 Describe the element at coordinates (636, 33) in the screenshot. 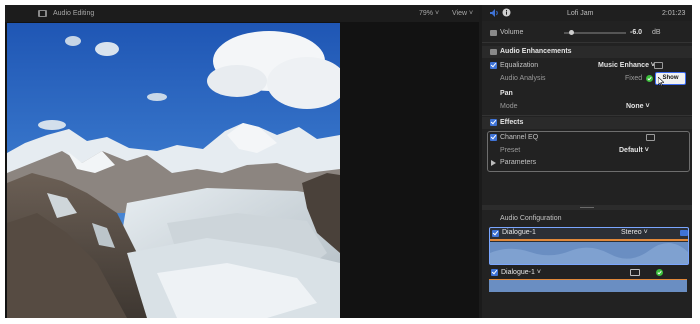

I see `volume-value: -6.0` at that location.